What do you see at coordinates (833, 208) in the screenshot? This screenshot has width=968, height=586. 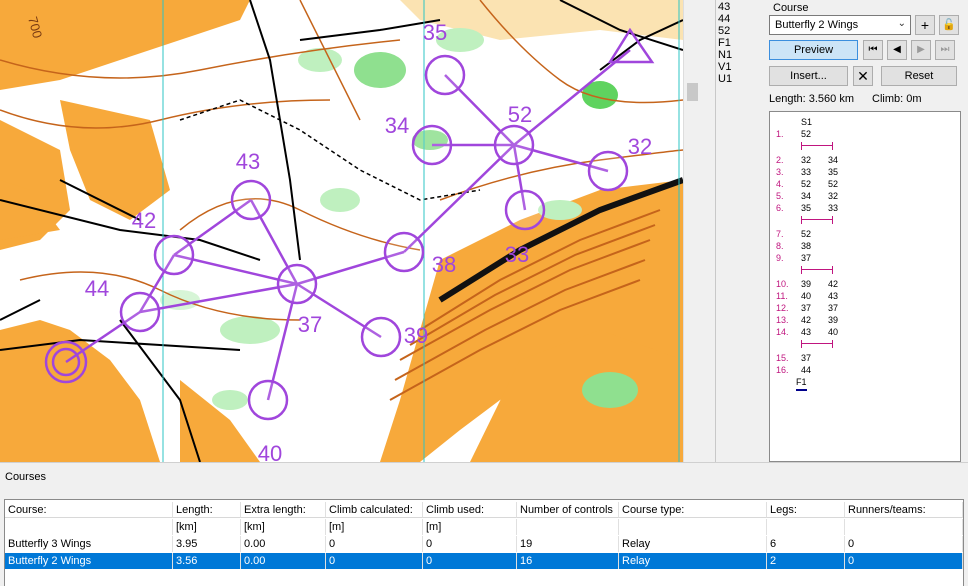 I see `leg-control-b: 33` at bounding box center [833, 208].